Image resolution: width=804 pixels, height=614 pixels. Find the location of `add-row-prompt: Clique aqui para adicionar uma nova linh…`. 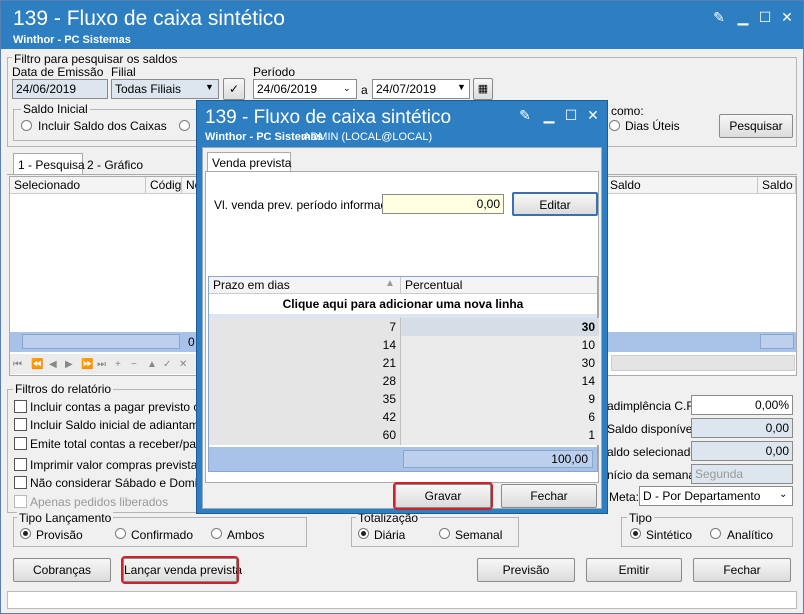

add-row-prompt: Clique aqui para adicionar uma nova linh… is located at coordinates (403, 304).